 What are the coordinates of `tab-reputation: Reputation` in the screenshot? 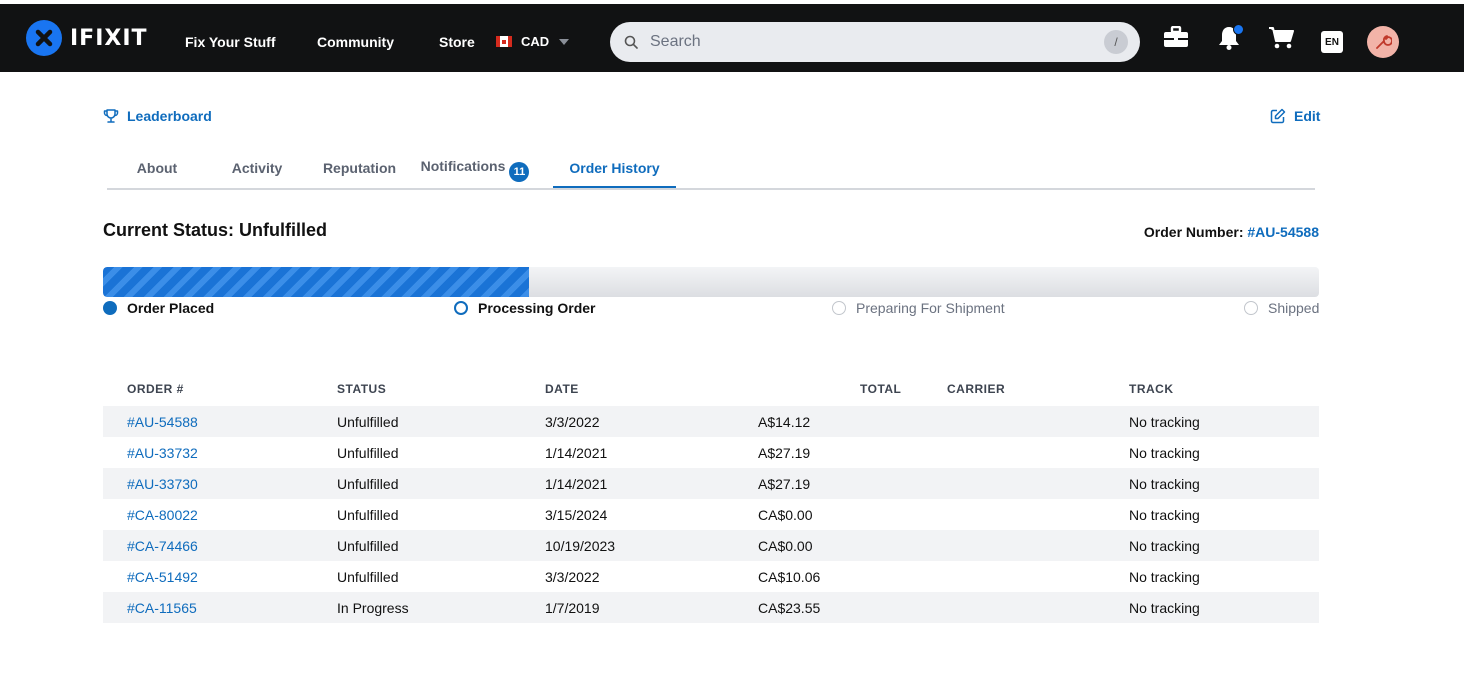 It's located at (359, 168).